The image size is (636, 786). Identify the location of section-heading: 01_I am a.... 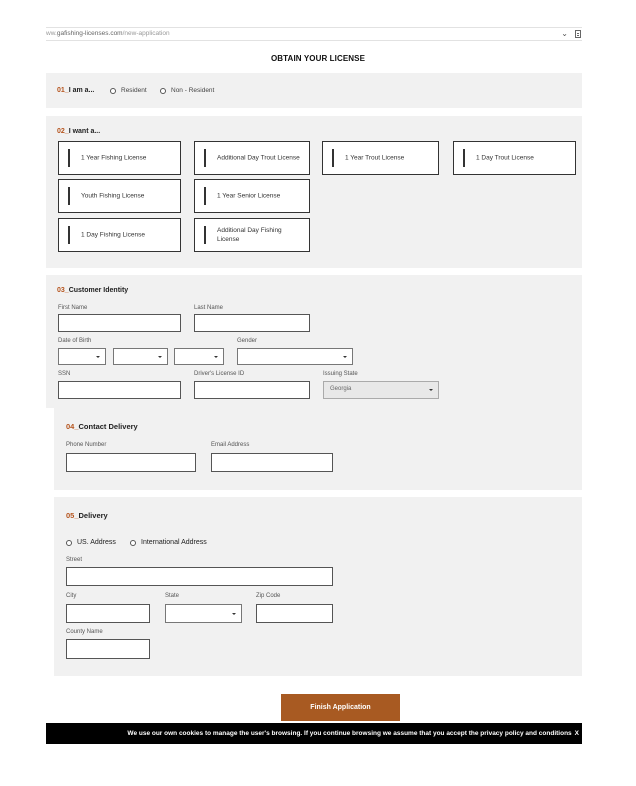
(76, 90).